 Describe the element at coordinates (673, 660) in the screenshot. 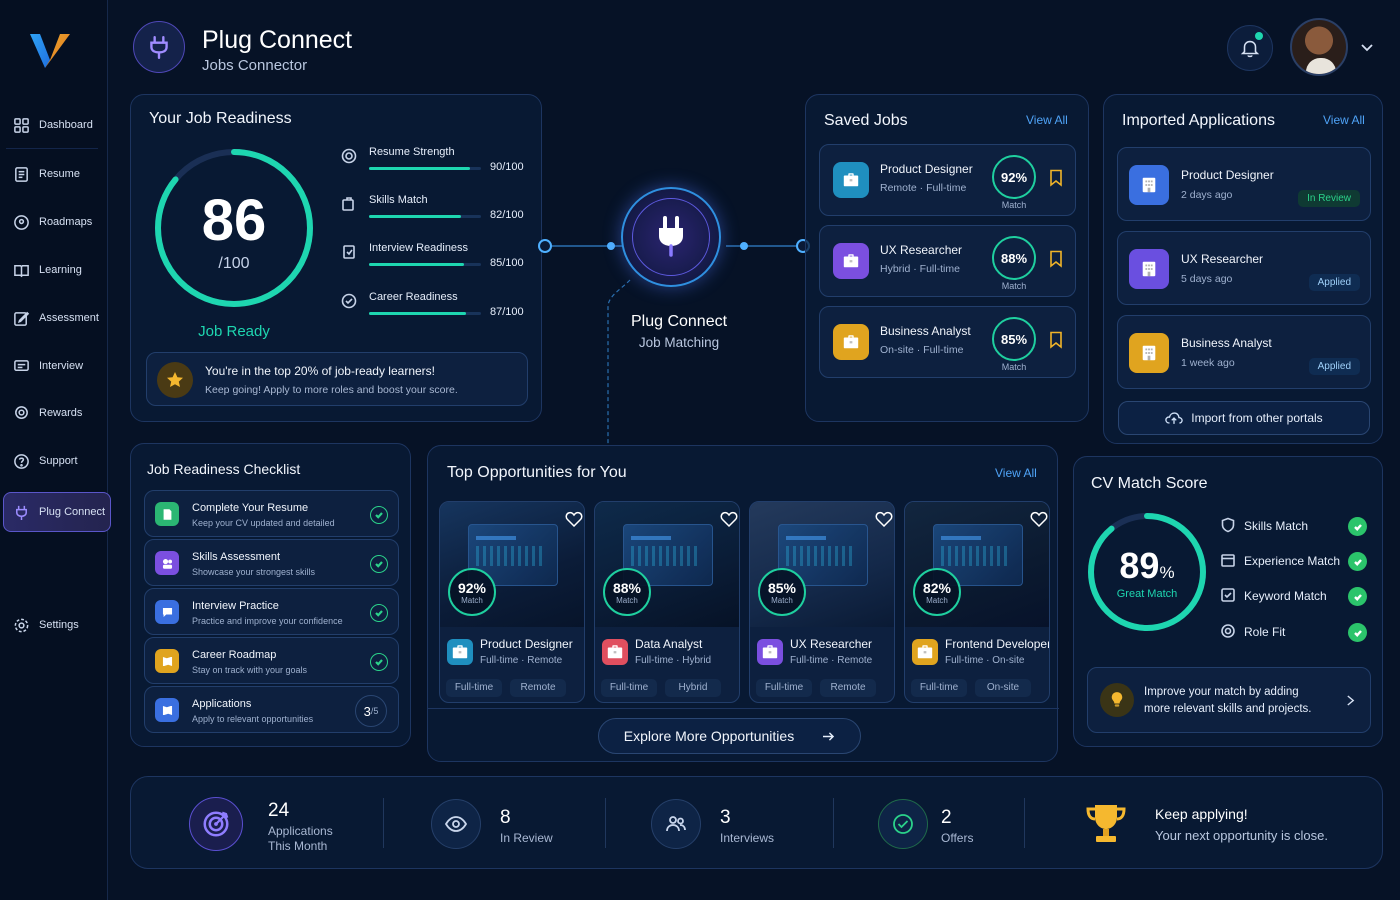

I see `opportunity-meta: Full-time · Hybrid` at that location.